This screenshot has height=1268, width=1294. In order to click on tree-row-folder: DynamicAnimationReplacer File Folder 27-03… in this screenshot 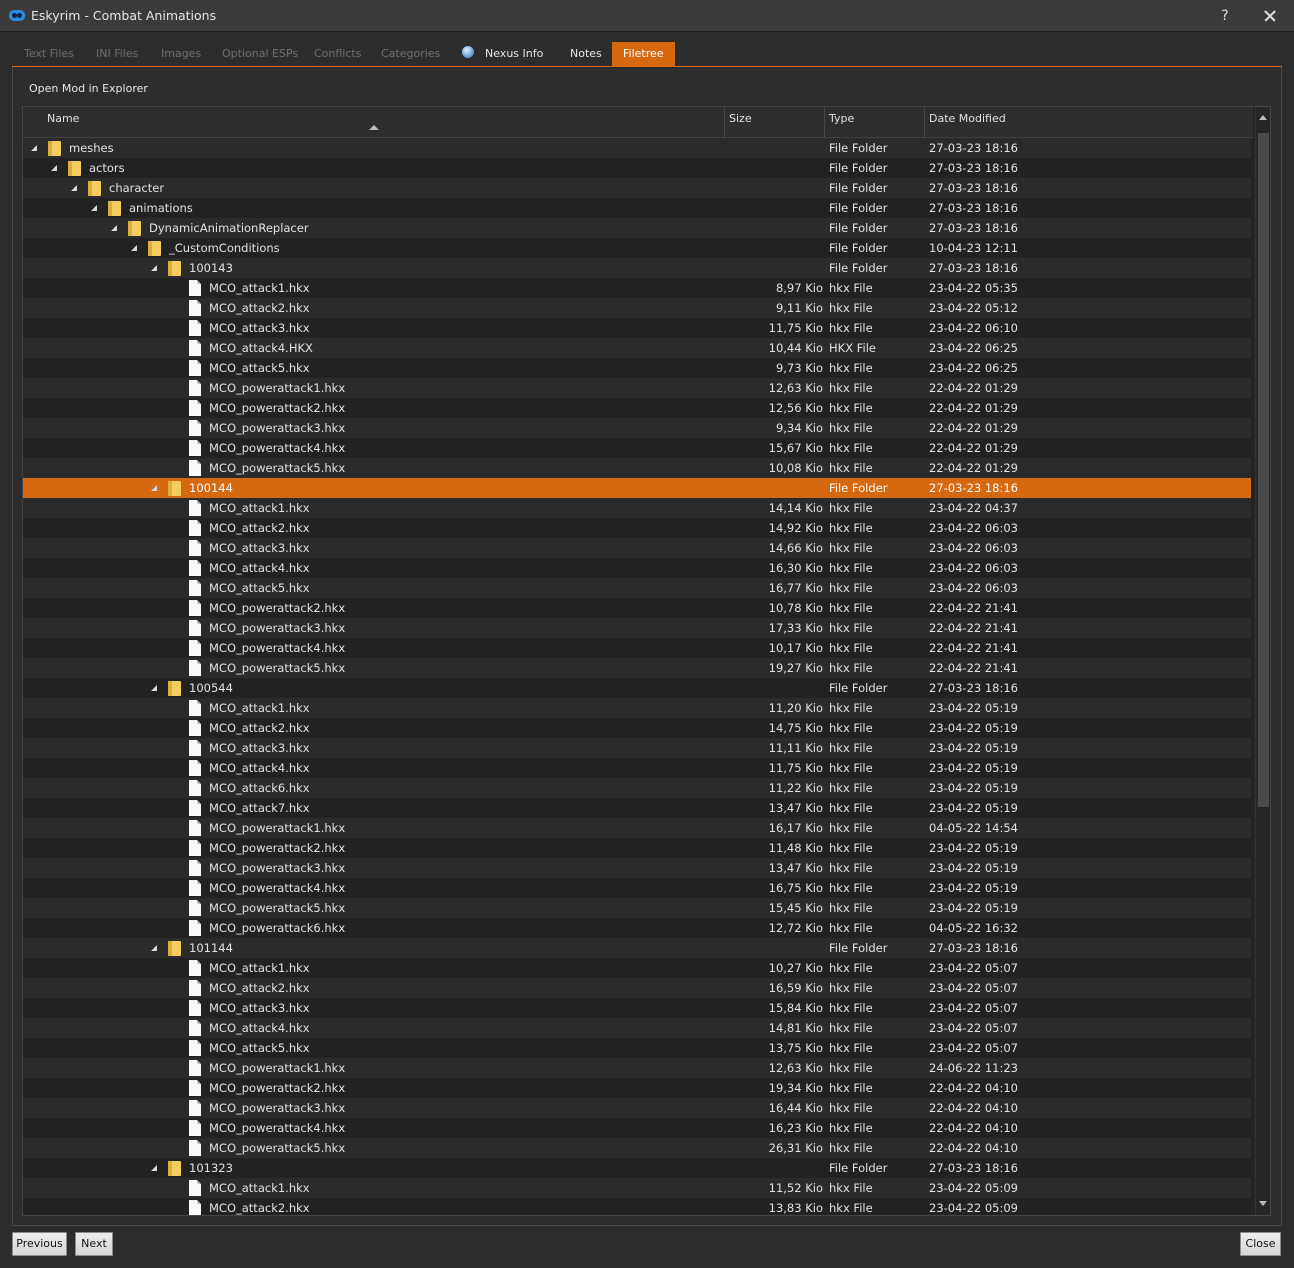, I will do `click(637, 228)`.